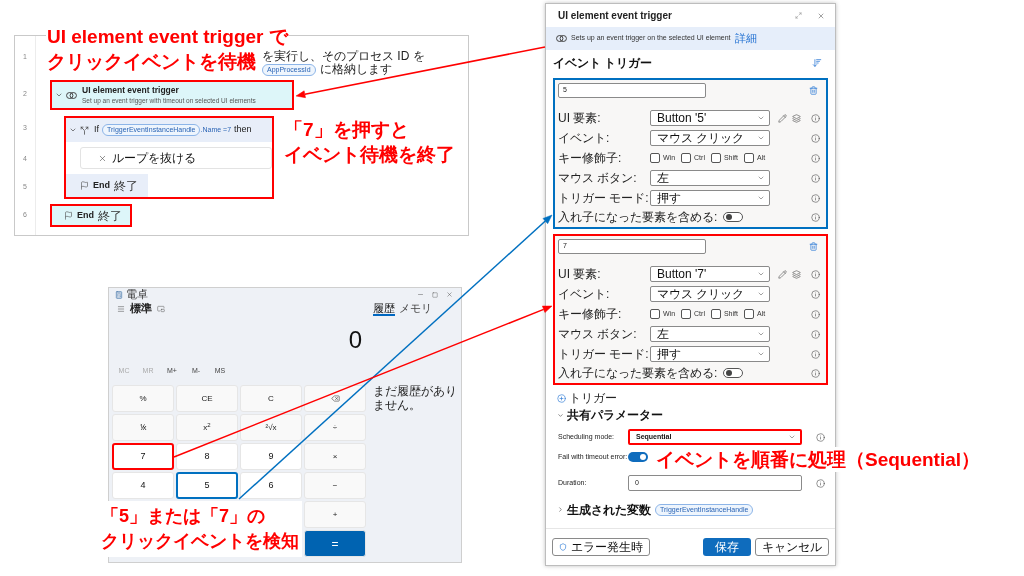 The image size is (1024, 576). I want to click on save-button: 保存, so click(727, 547).